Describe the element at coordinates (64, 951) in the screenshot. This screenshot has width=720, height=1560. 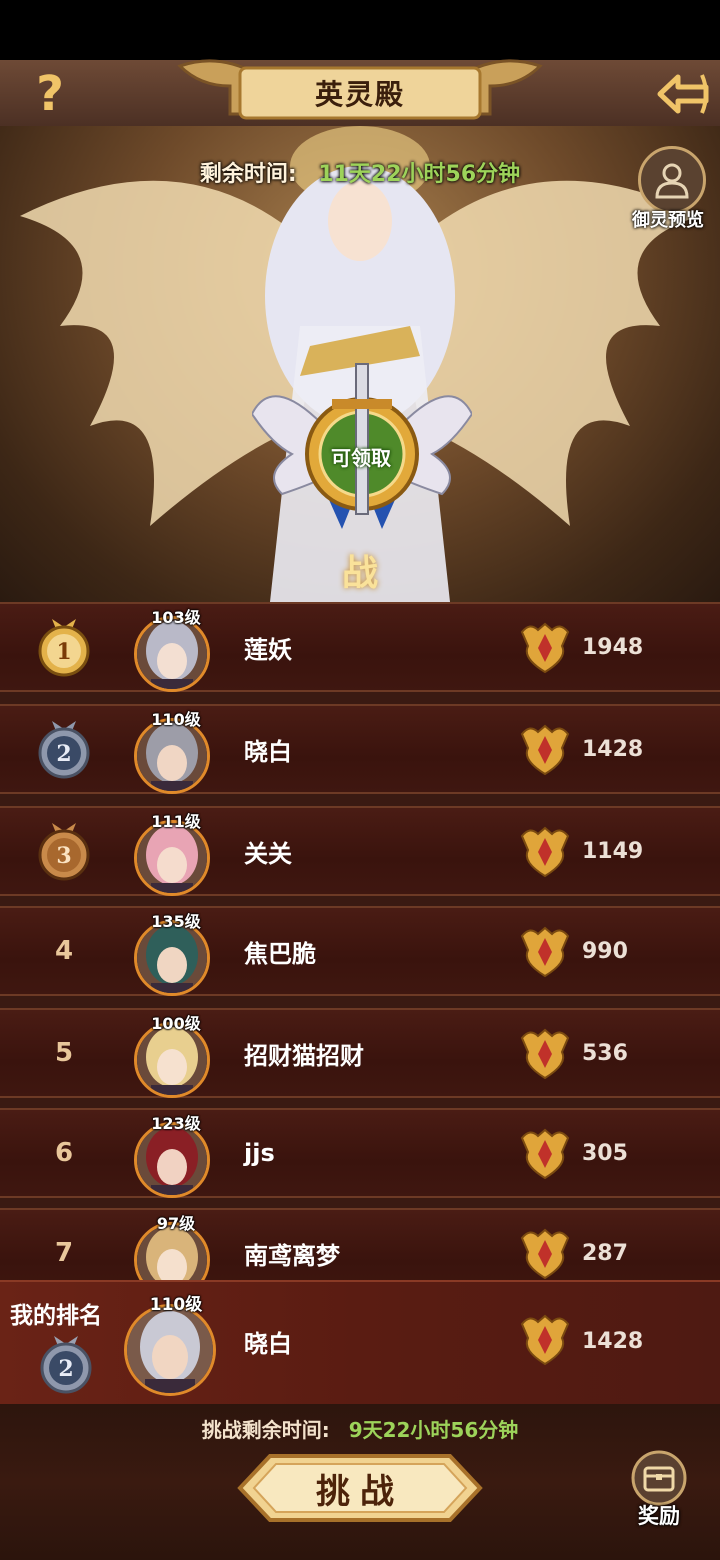
I see `rank-number: 4` at that location.